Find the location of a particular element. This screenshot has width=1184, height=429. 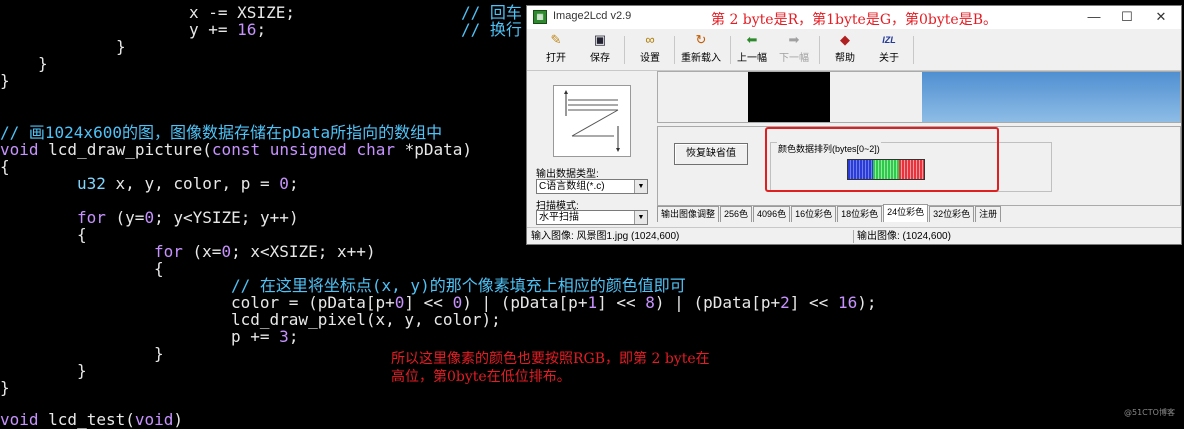

code-line: lcd_draw_pixel(x, y, color); is located at coordinates (366, 319).